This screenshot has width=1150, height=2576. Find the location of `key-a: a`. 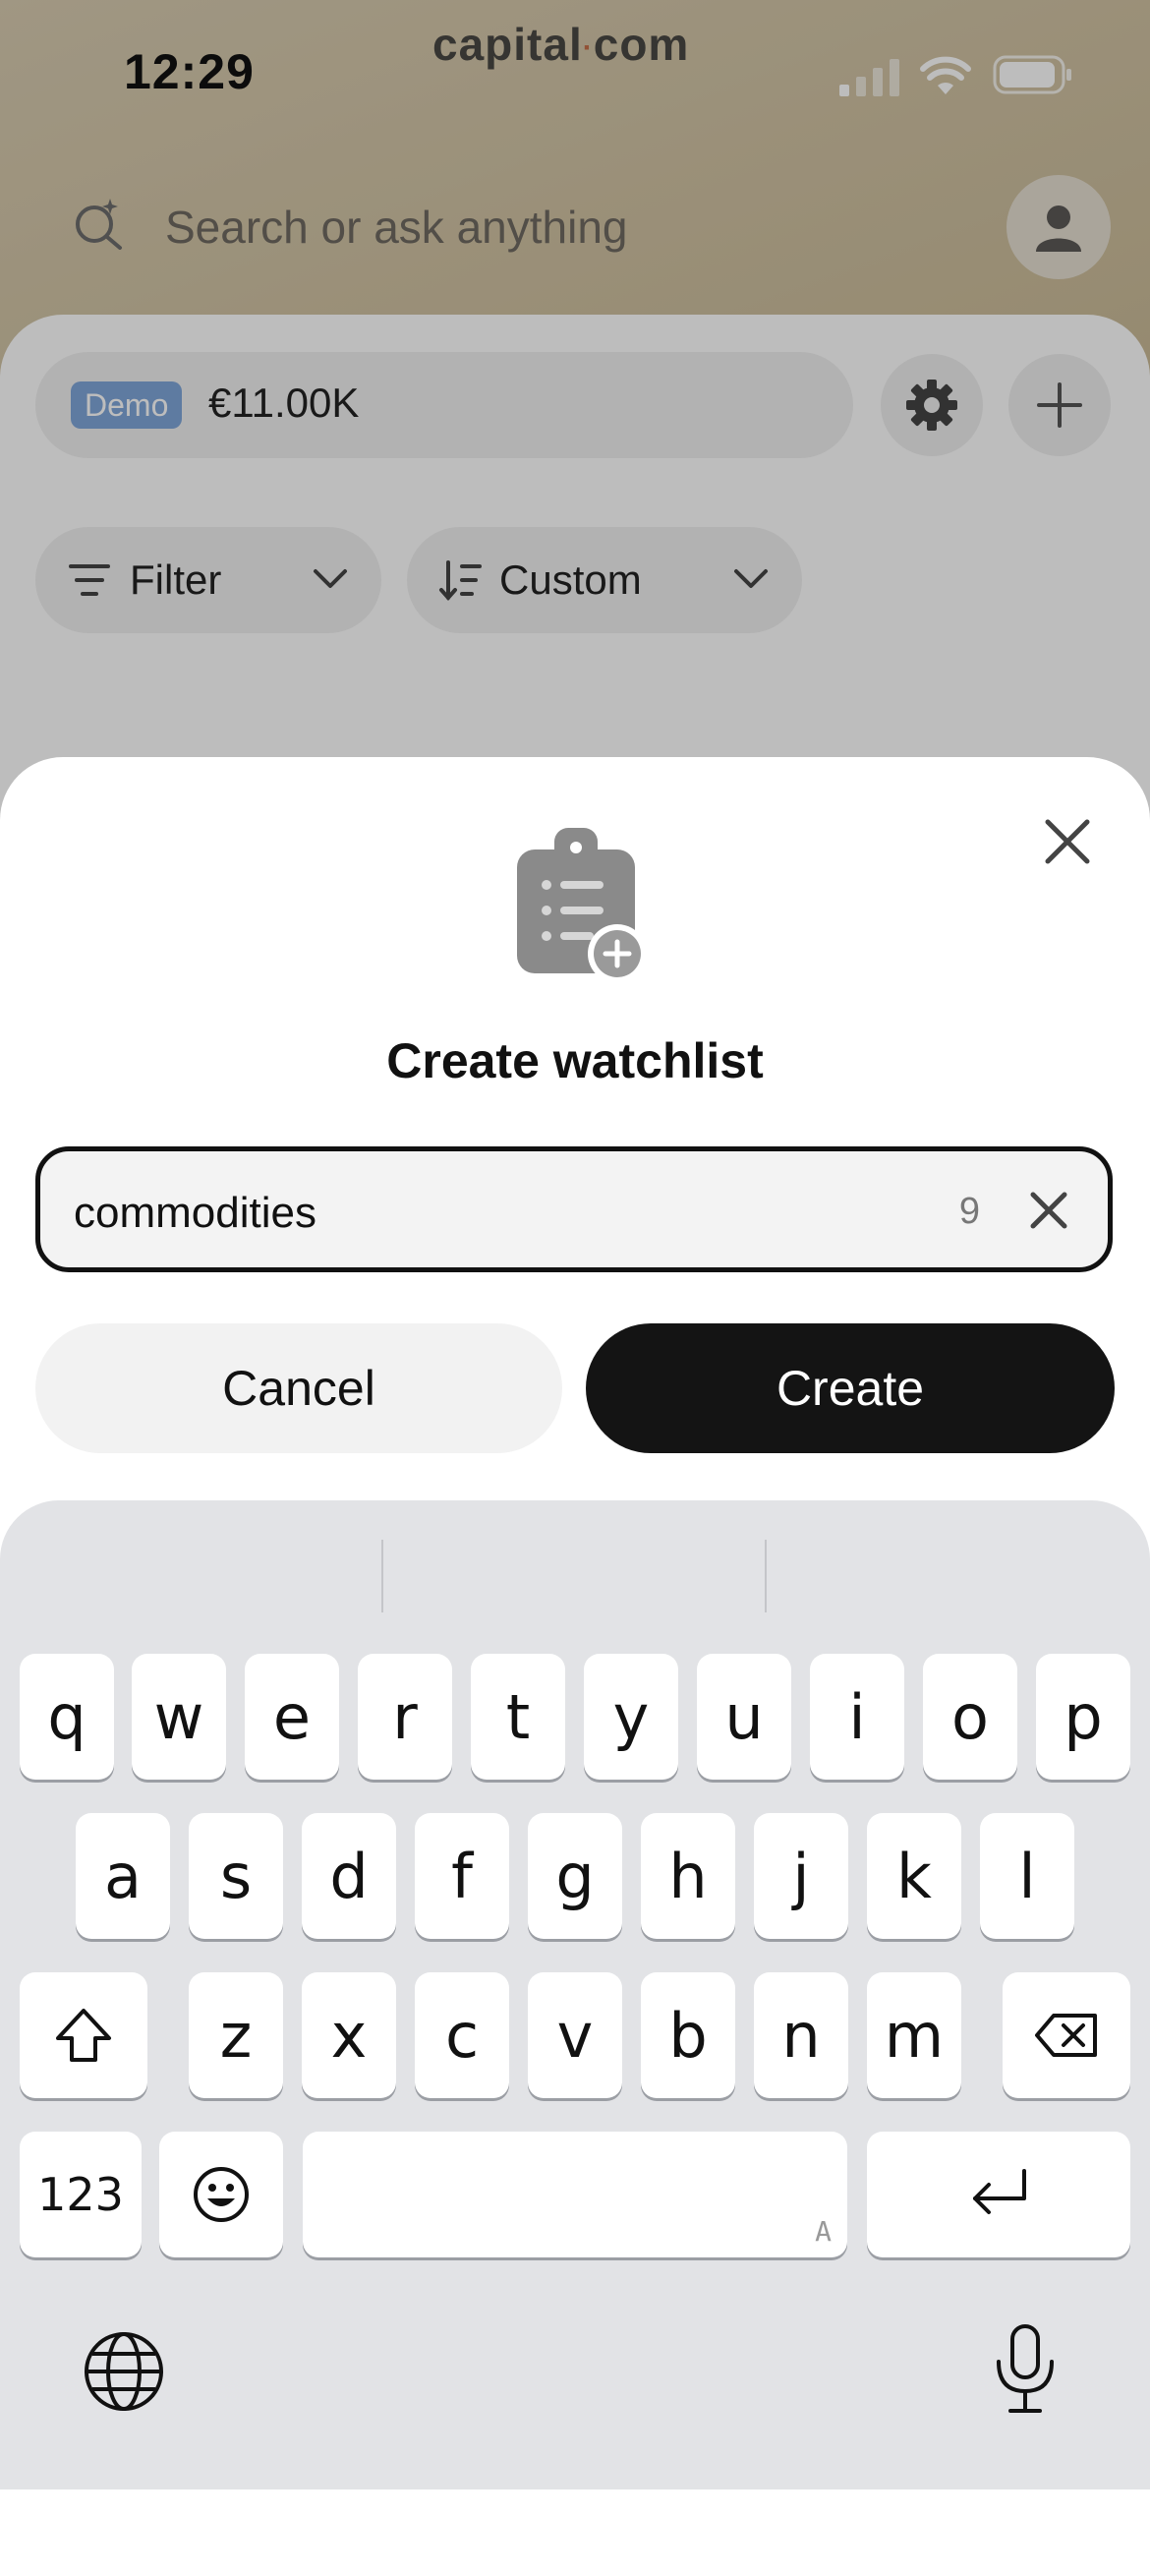

key-a: a is located at coordinates (123, 1876).